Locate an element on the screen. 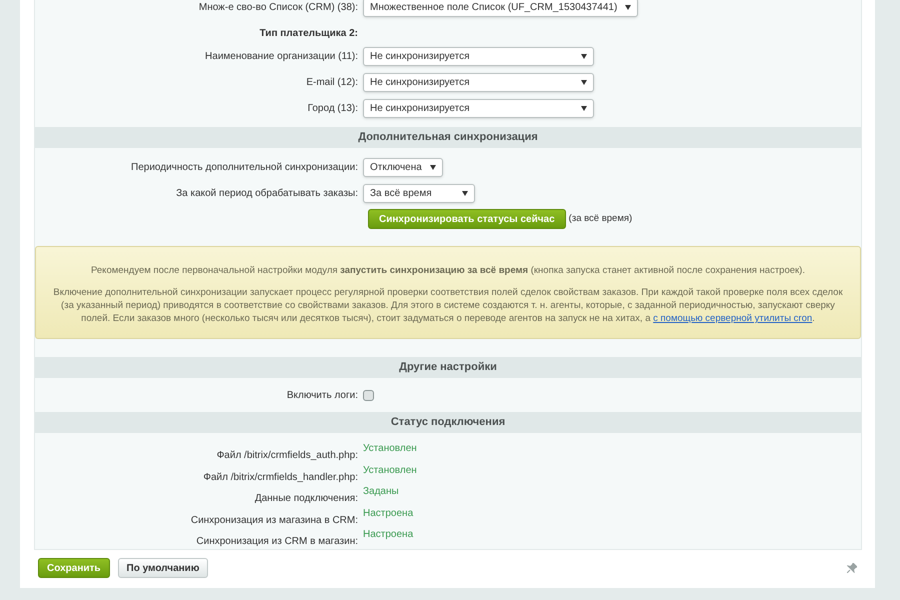 The height and width of the screenshot is (600, 900). sync-note: (за всё время) is located at coordinates (600, 219).